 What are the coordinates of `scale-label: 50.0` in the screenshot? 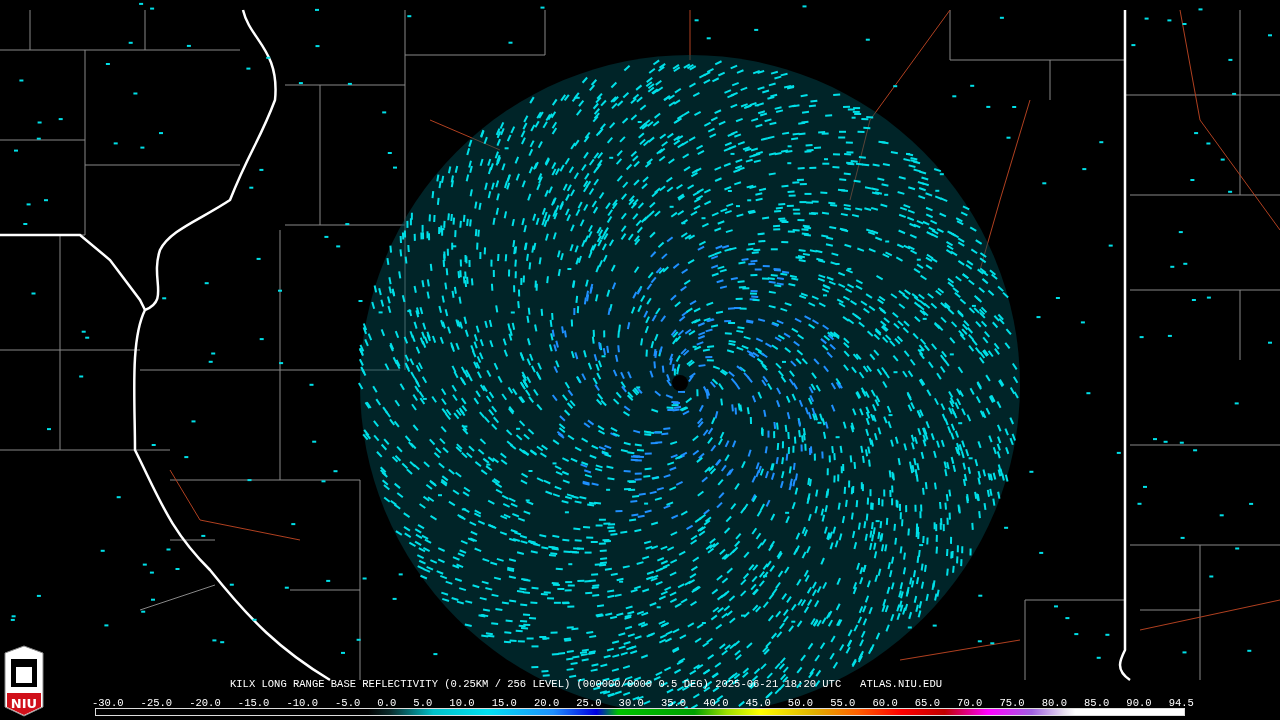 It's located at (800, 703).